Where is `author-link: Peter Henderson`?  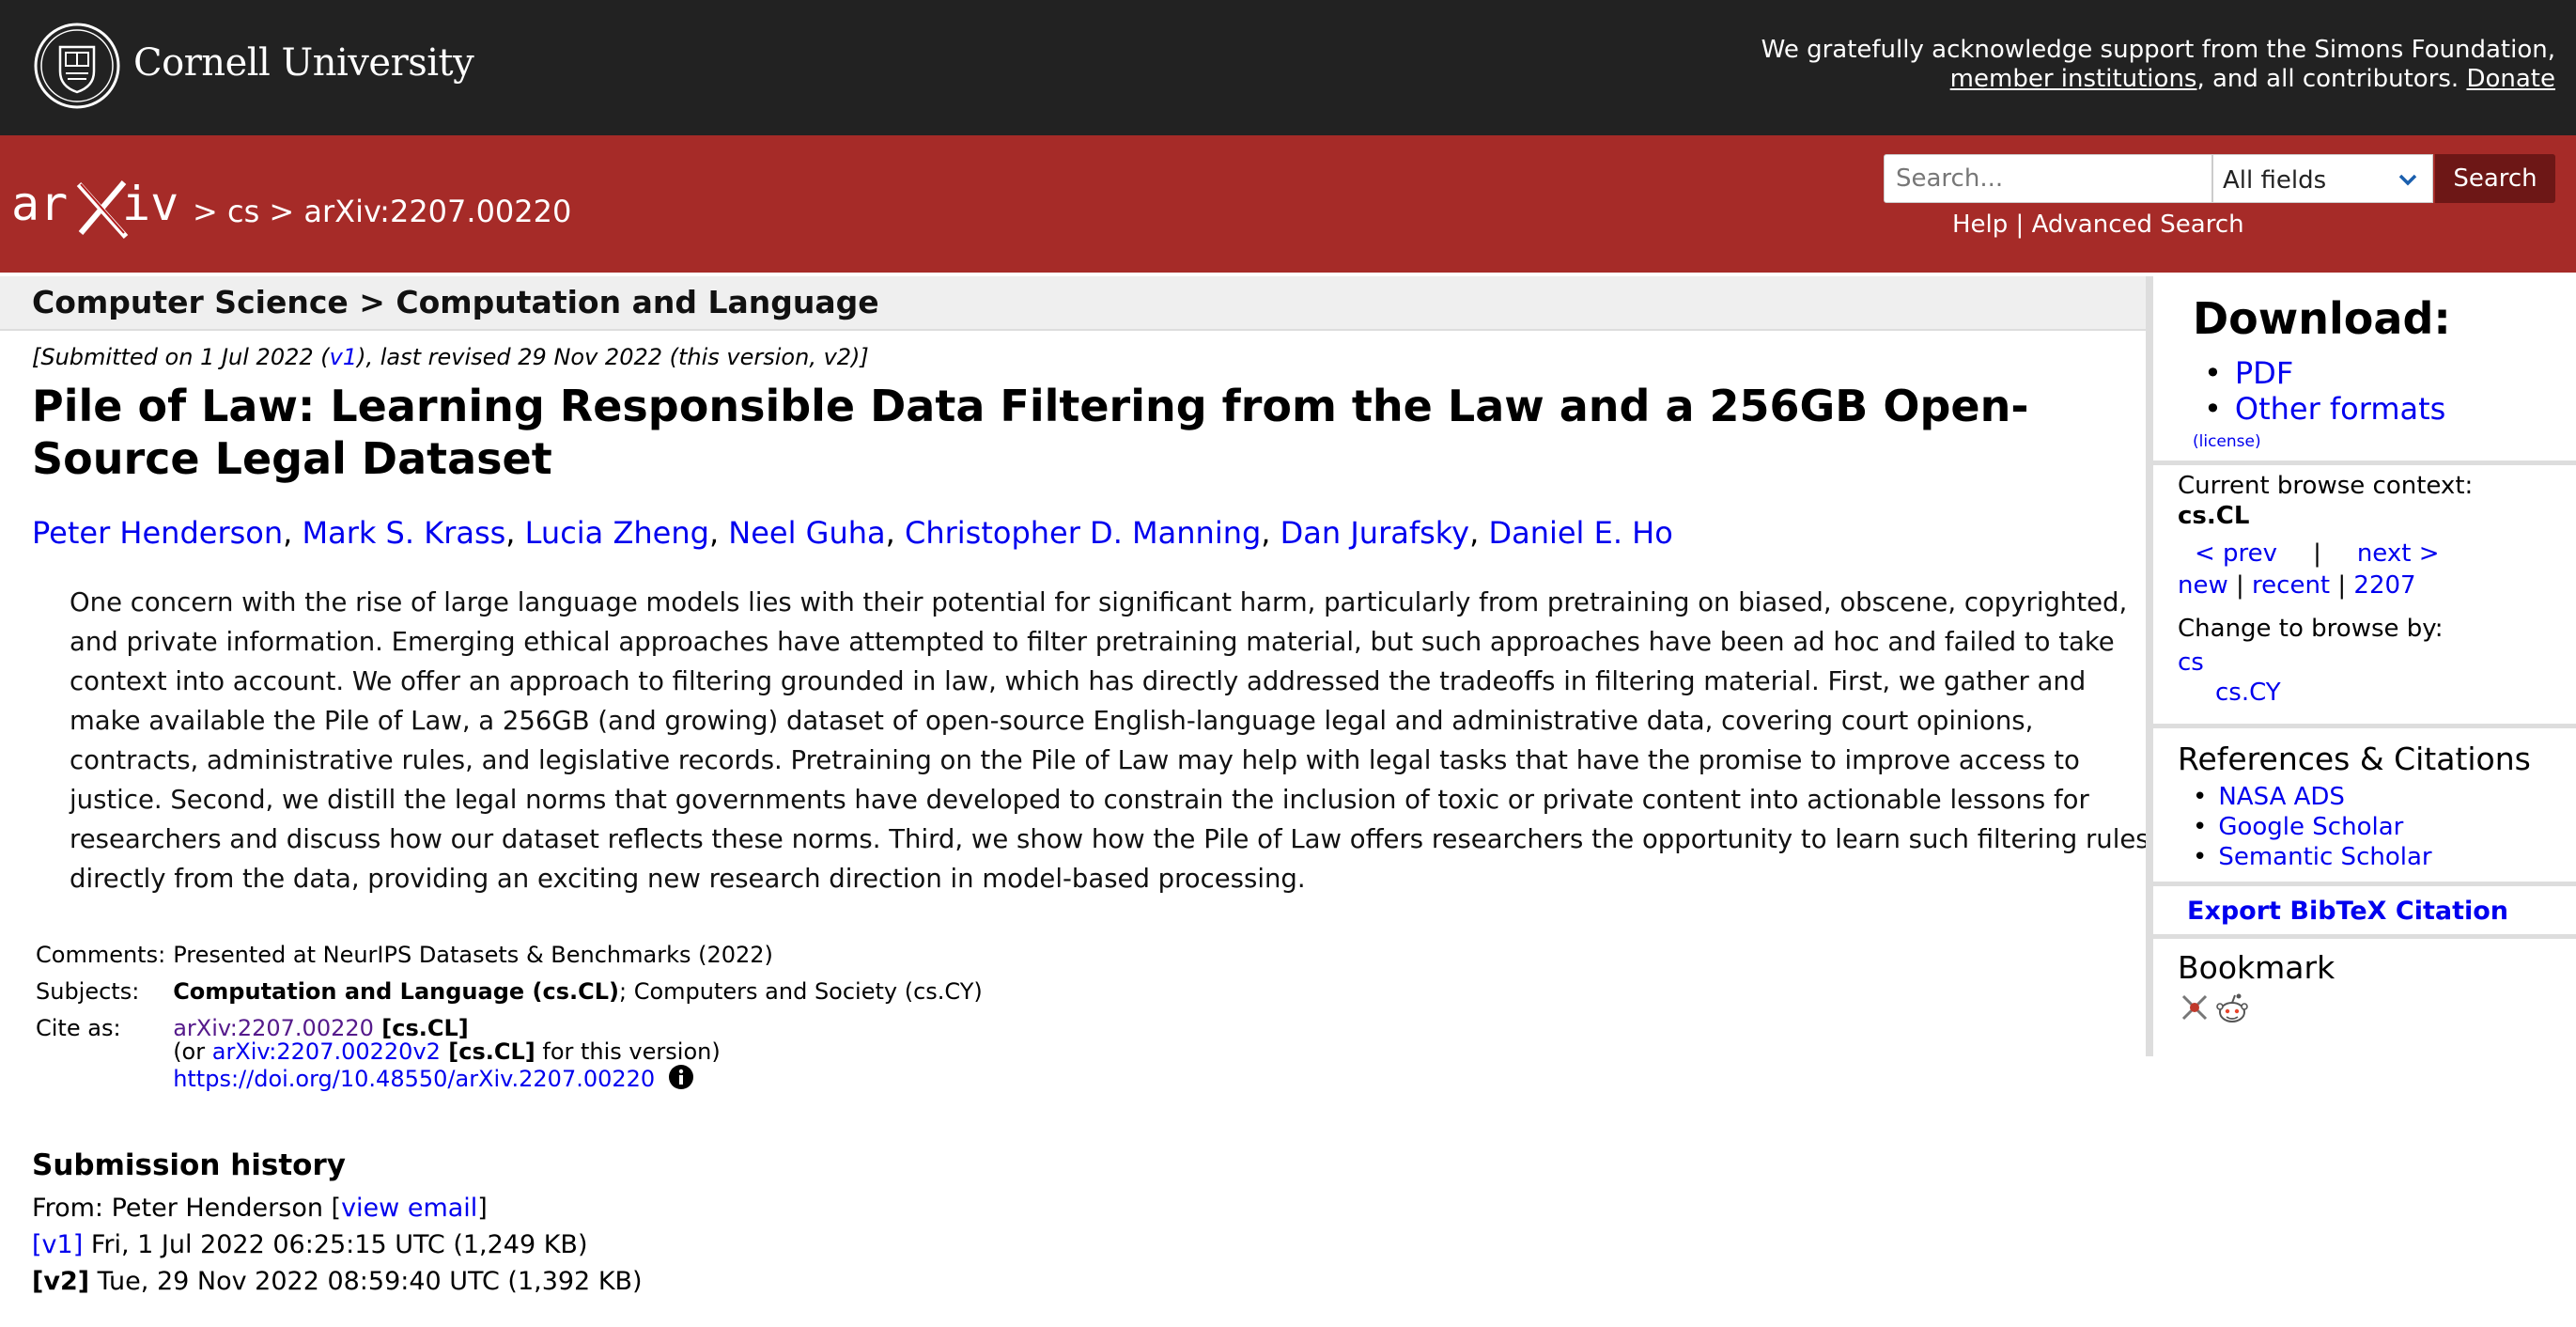
author-link: Peter Henderson is located at coordinates (158, 533).